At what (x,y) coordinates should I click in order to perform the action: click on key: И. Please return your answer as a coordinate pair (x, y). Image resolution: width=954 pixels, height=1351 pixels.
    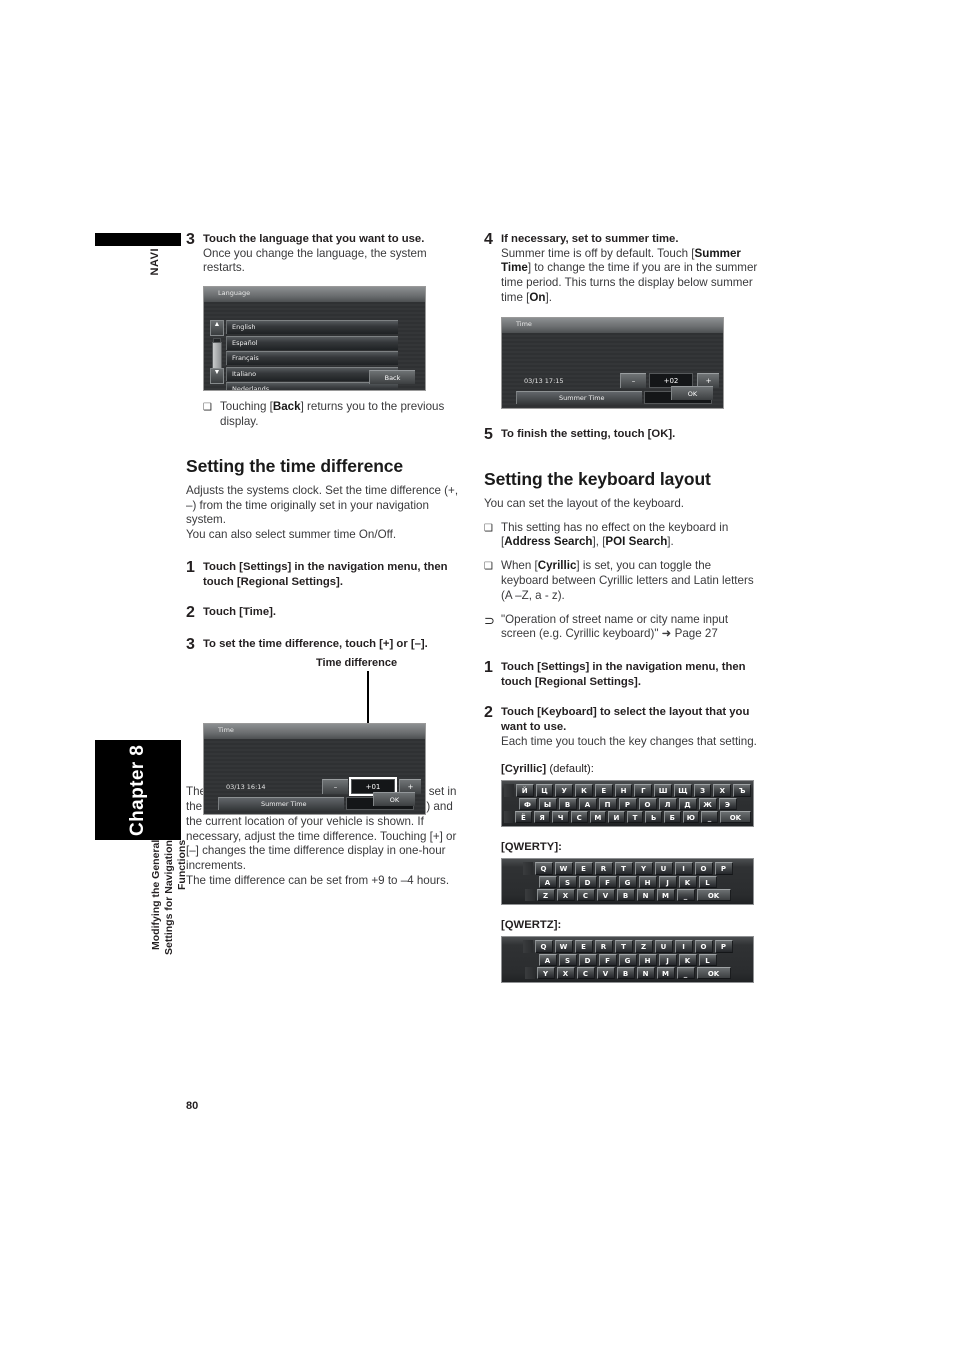
    Looking at the image, I should click on (616, 817).